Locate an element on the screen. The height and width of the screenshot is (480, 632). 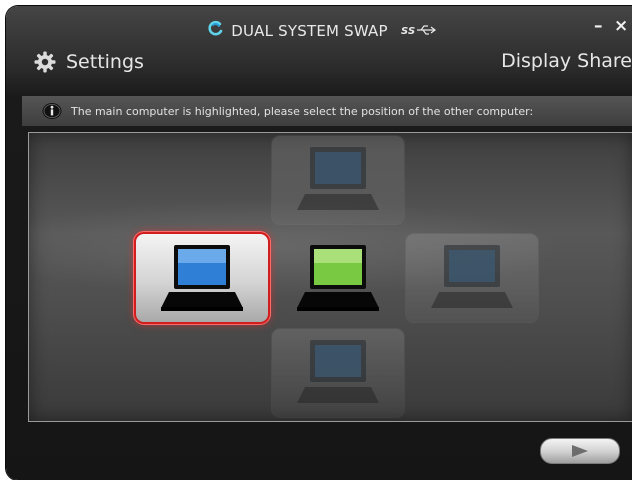
position-right-button is located at coordinates (472, 278).